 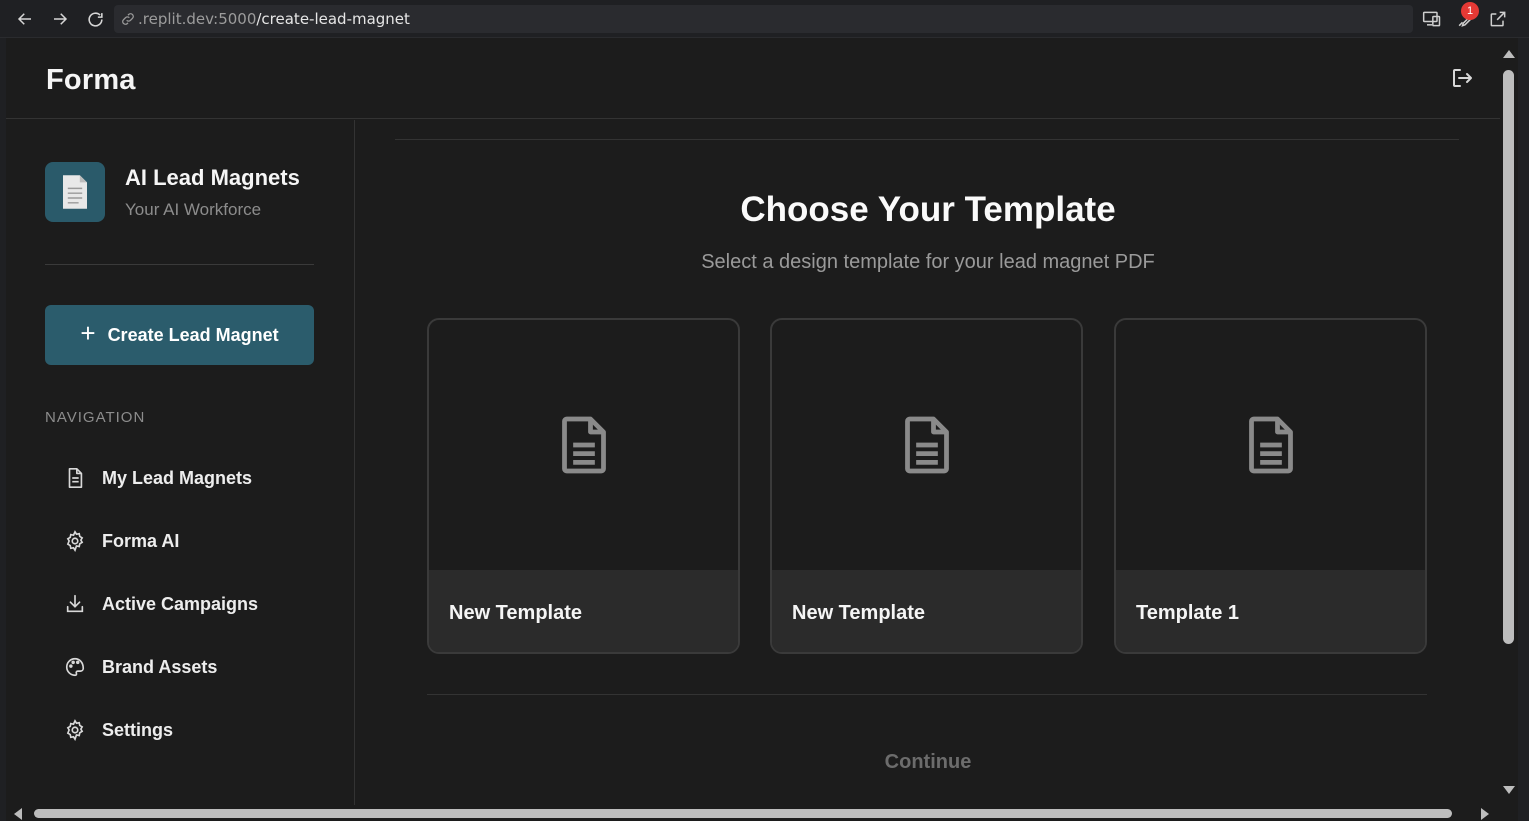 I want to click on logout-icon, so click(x=1462, y=78).